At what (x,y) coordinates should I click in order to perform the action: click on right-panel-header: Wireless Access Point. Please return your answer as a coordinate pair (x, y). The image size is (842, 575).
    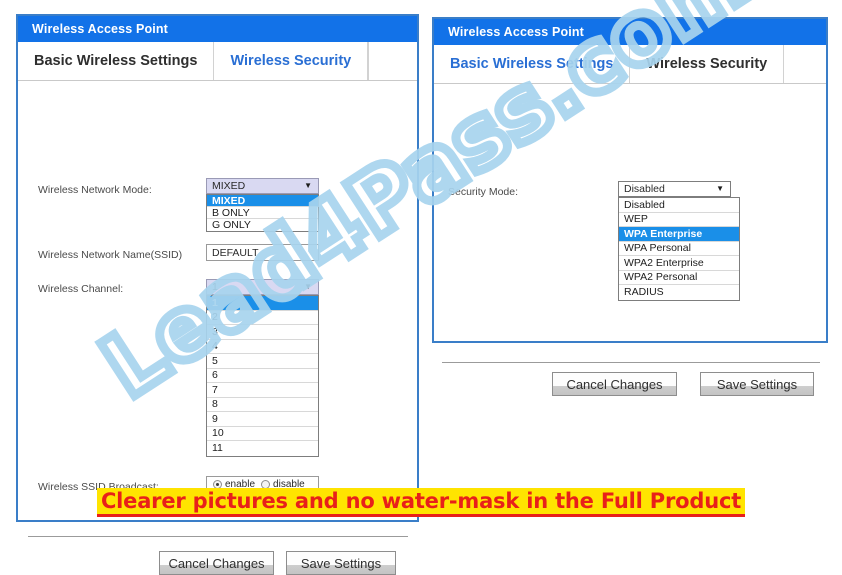
    Looking at the image, I should click on (630, 32).